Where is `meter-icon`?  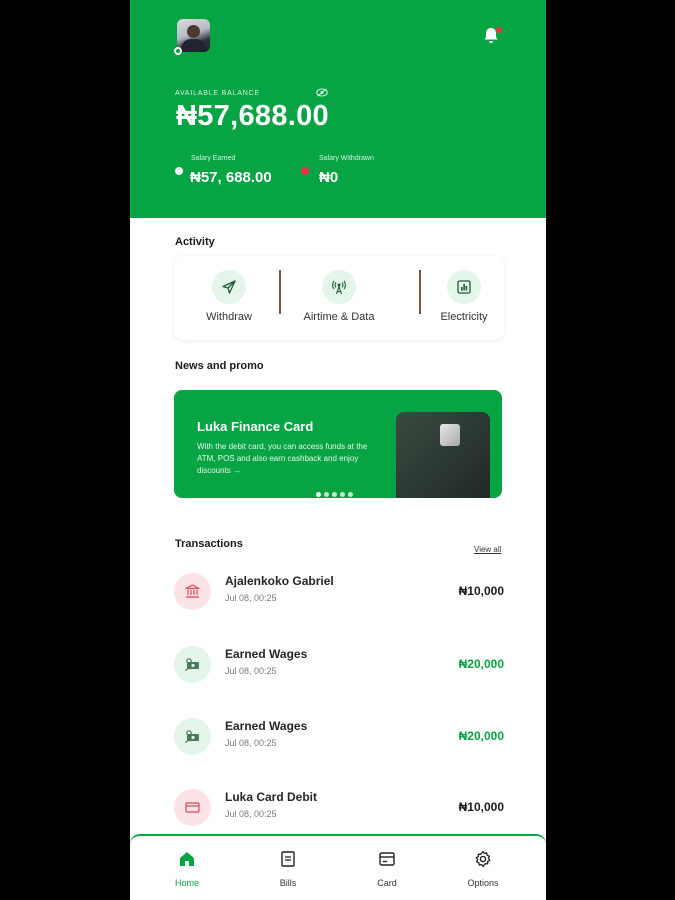
meter-icon is located at coordinates (464, 287).